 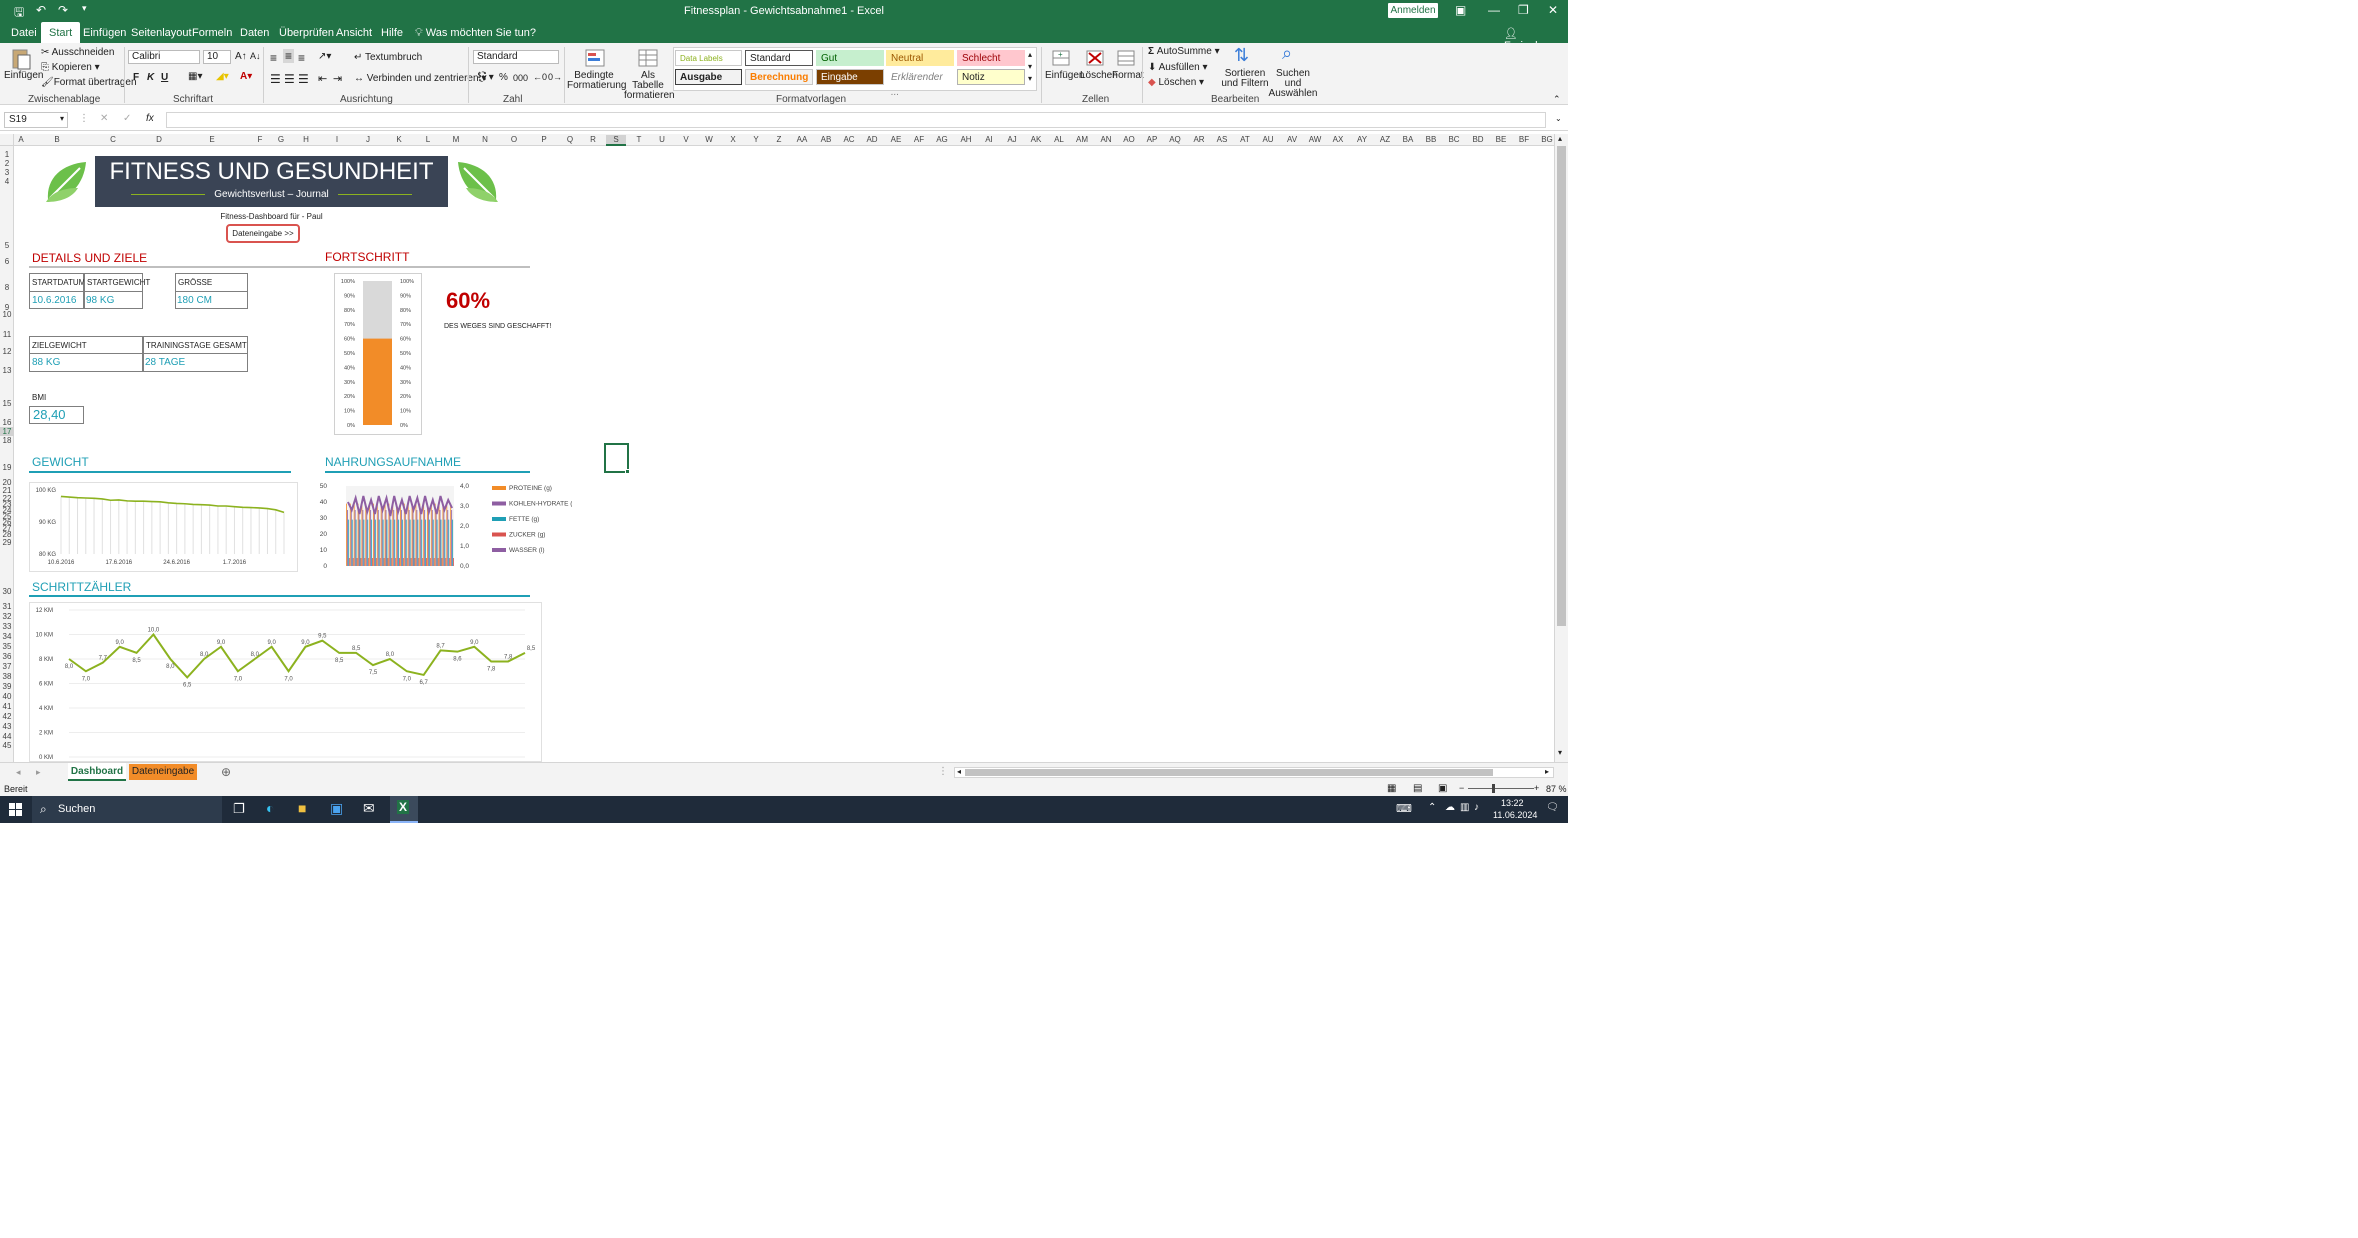 What do you see at coordinates (991, 58) in the screenshot?
I see `style-schlecht: Schlecht` at bounding box center [991, 58].